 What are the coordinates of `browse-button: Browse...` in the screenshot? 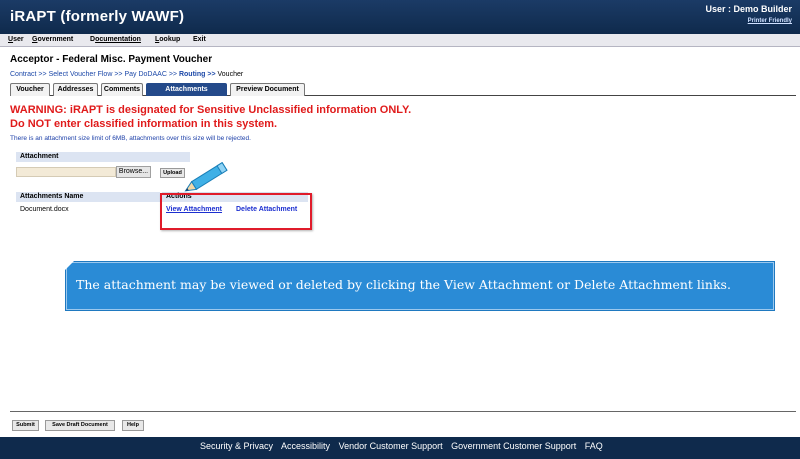 It's located at (133, 172).